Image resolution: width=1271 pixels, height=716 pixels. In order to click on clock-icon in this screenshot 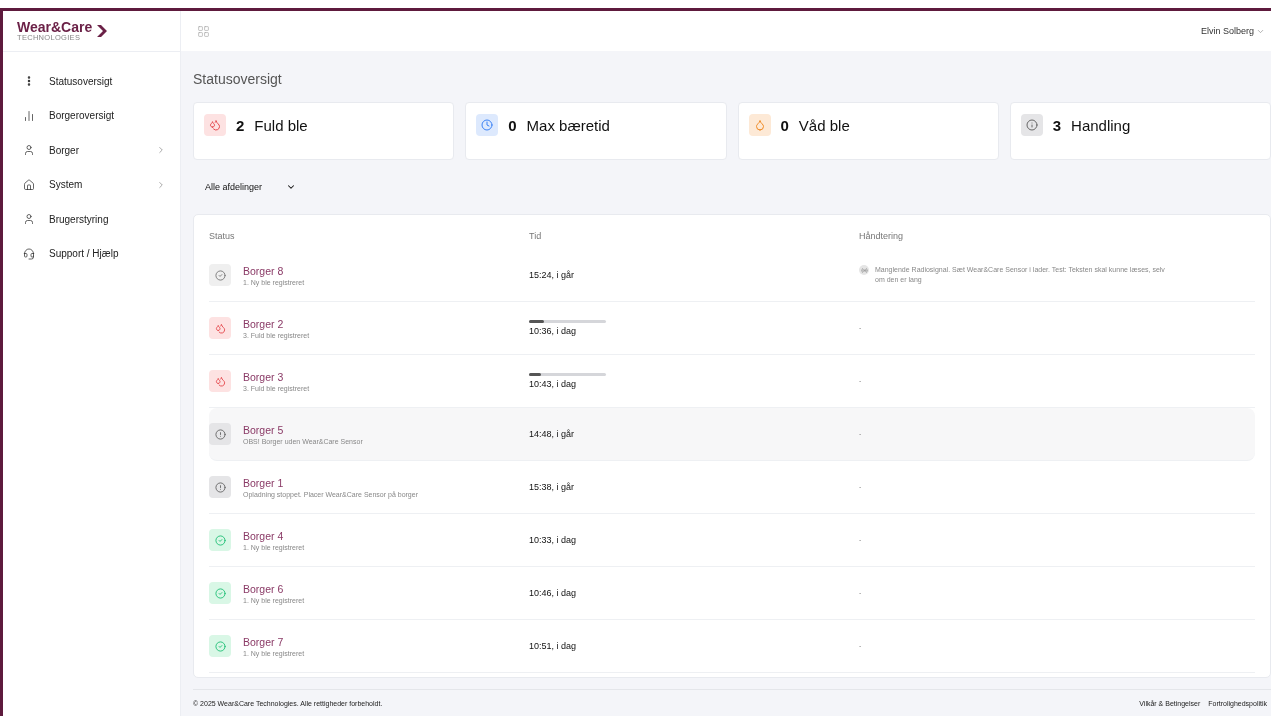, I will do `click(487, 125)`.